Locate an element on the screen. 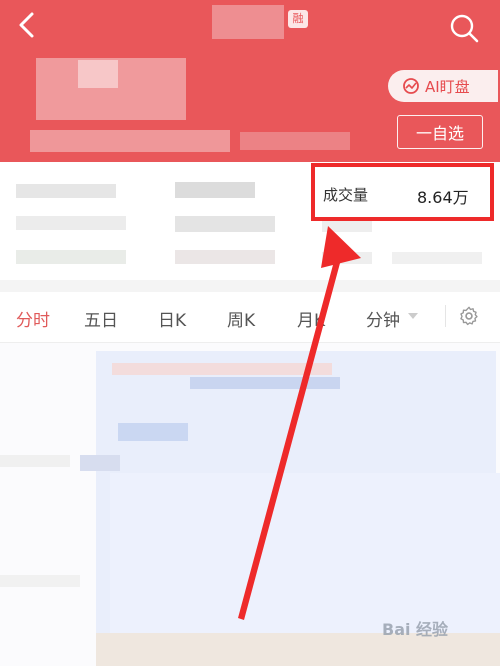 Image resolution: width=500 pixels, height=666 pixels. volume-highlight-box is located at coordinates (402, 192).